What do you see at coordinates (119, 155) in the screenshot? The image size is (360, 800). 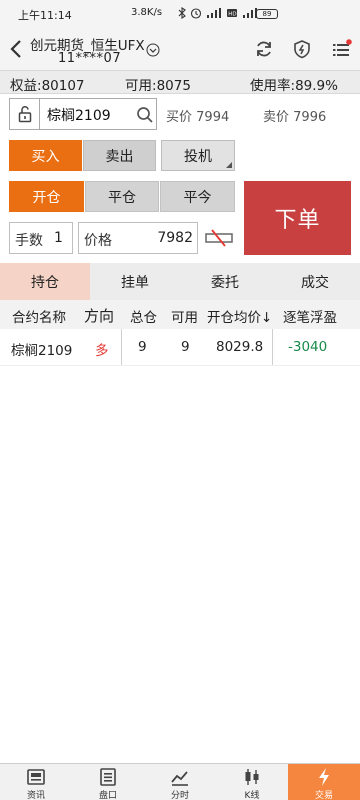 I see `sell-button: 卖出` at bounding box center [119, 155].